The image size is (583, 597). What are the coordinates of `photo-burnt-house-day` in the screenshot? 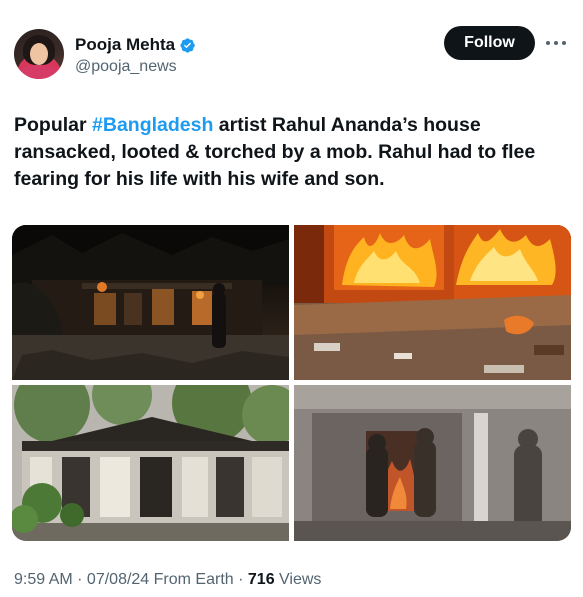 It's located at (150, 463).